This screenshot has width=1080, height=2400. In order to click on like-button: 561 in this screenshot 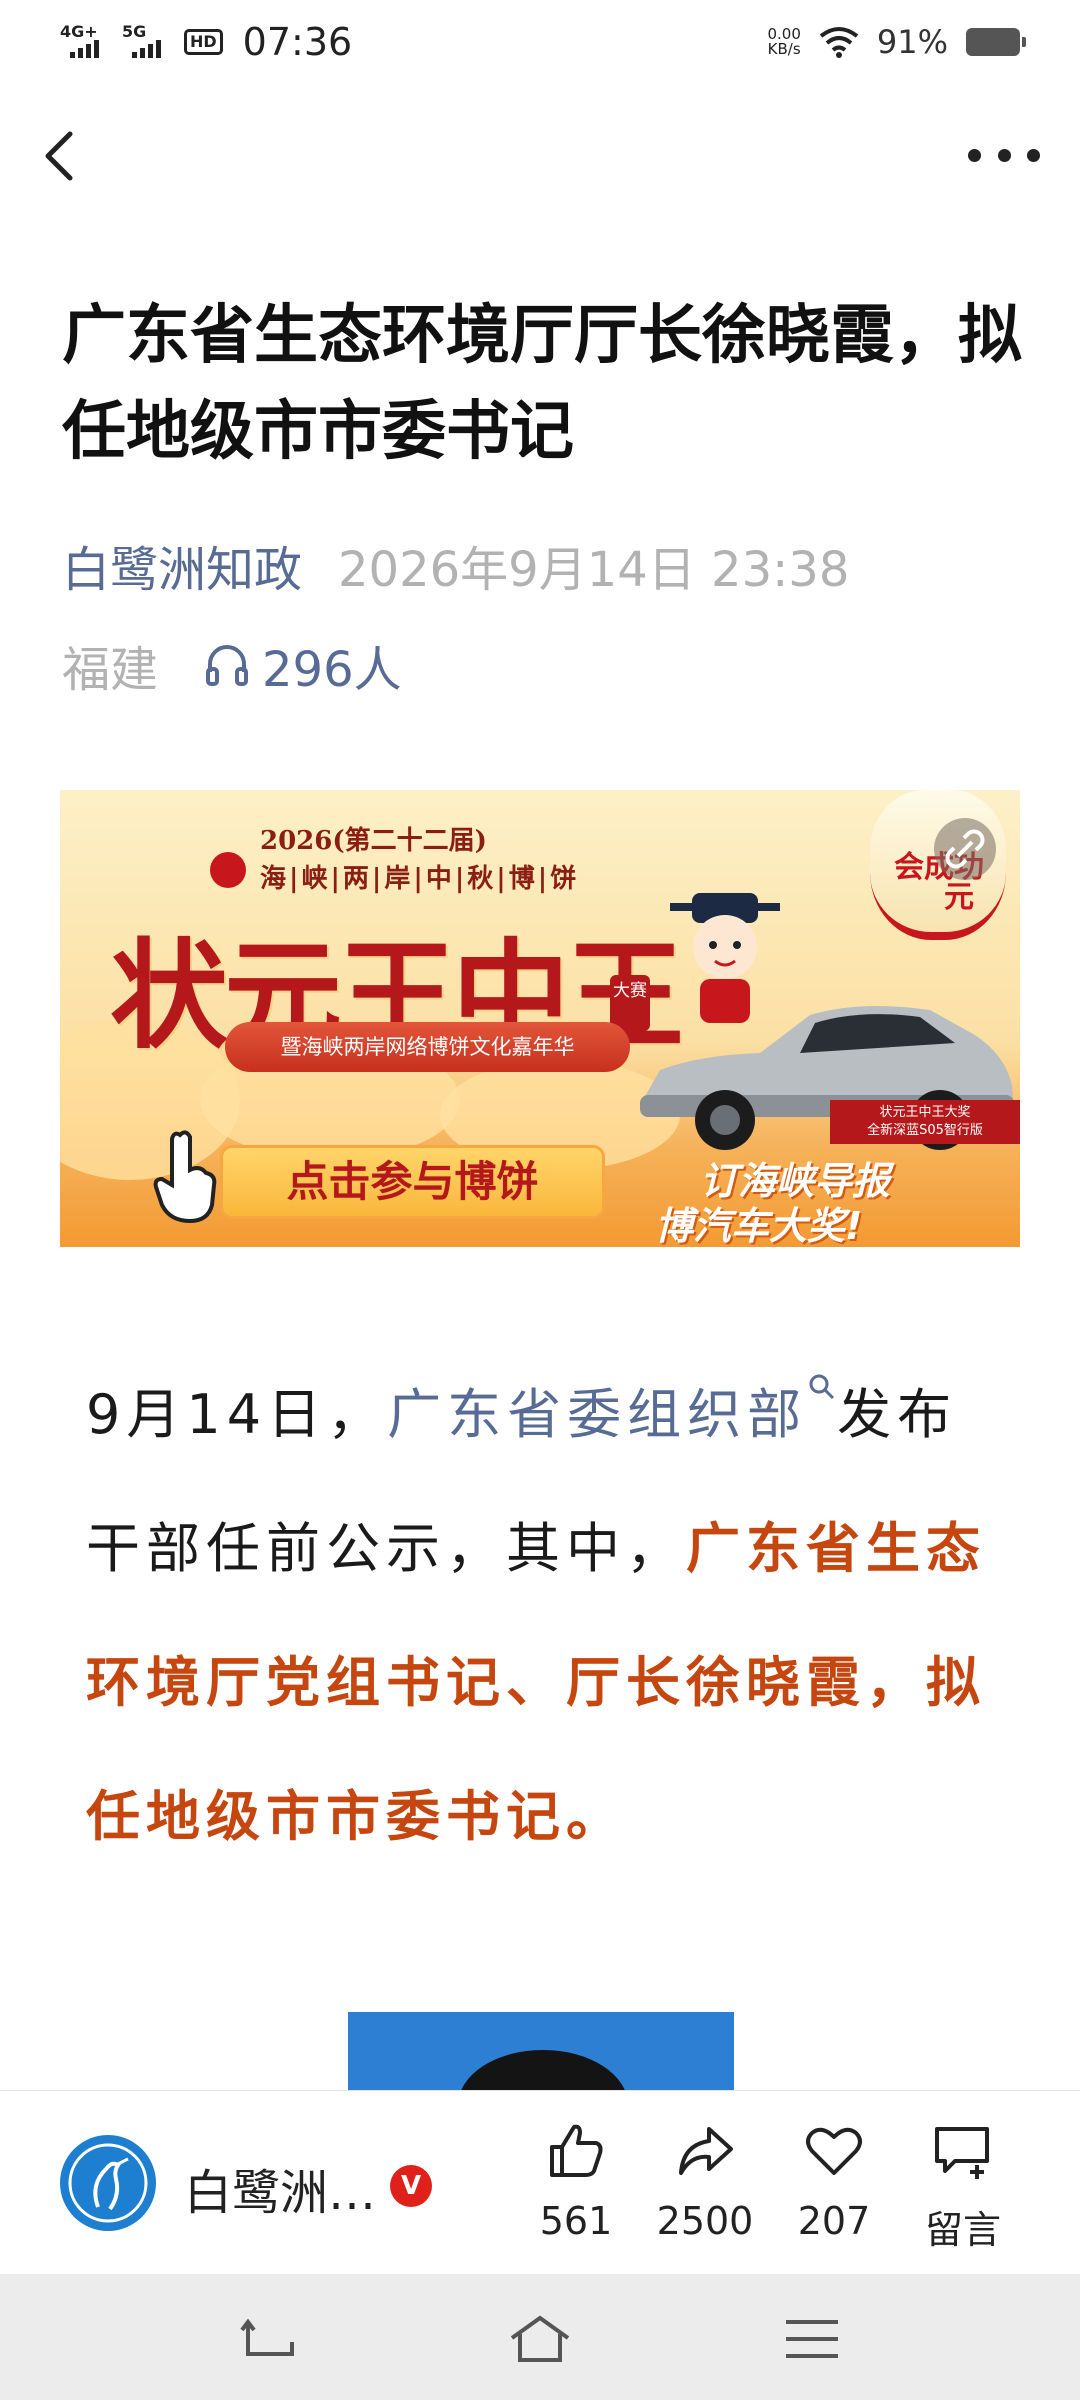, I will do `click(576, 2181)`.